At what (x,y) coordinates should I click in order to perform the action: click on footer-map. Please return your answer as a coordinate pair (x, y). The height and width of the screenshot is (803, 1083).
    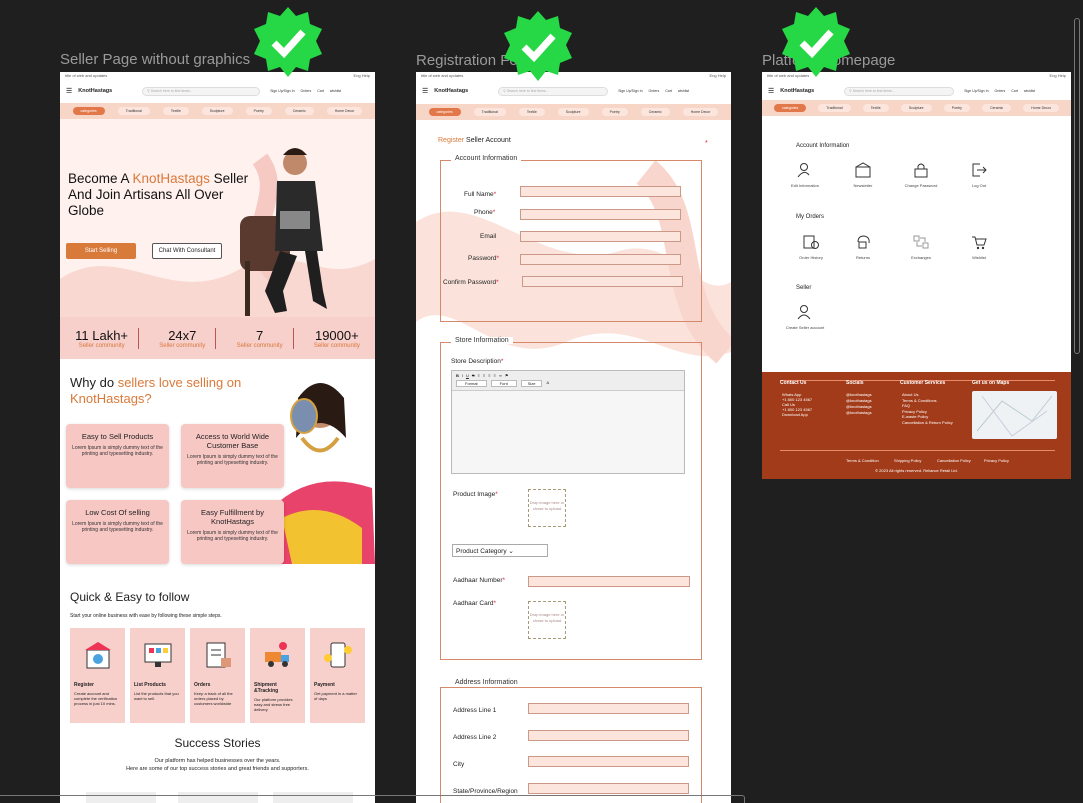
    Looking at the image, I should click on (1014, 415).